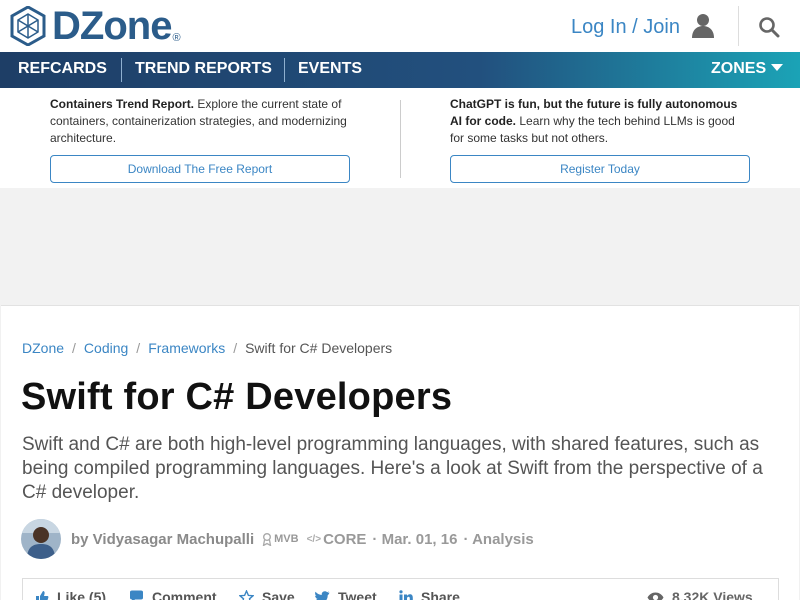  I want to click on tweet-label: Tweet, so click(357, 594).